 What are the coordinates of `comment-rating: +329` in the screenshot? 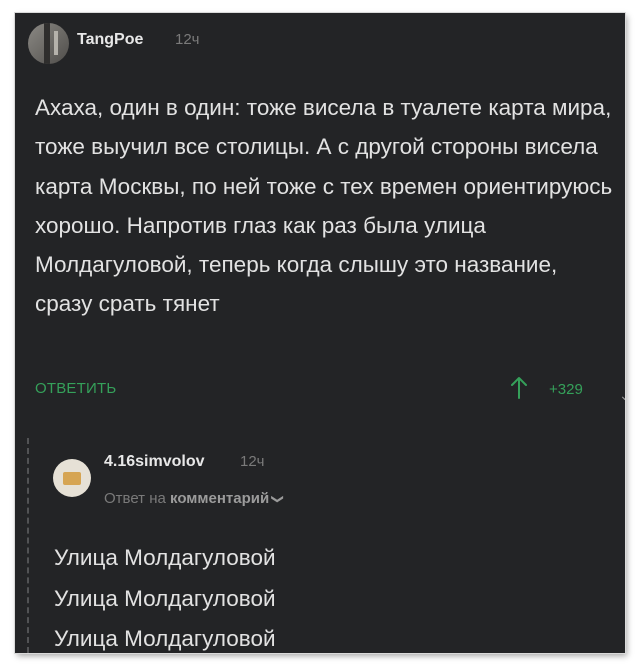 It's located at (566, 389).